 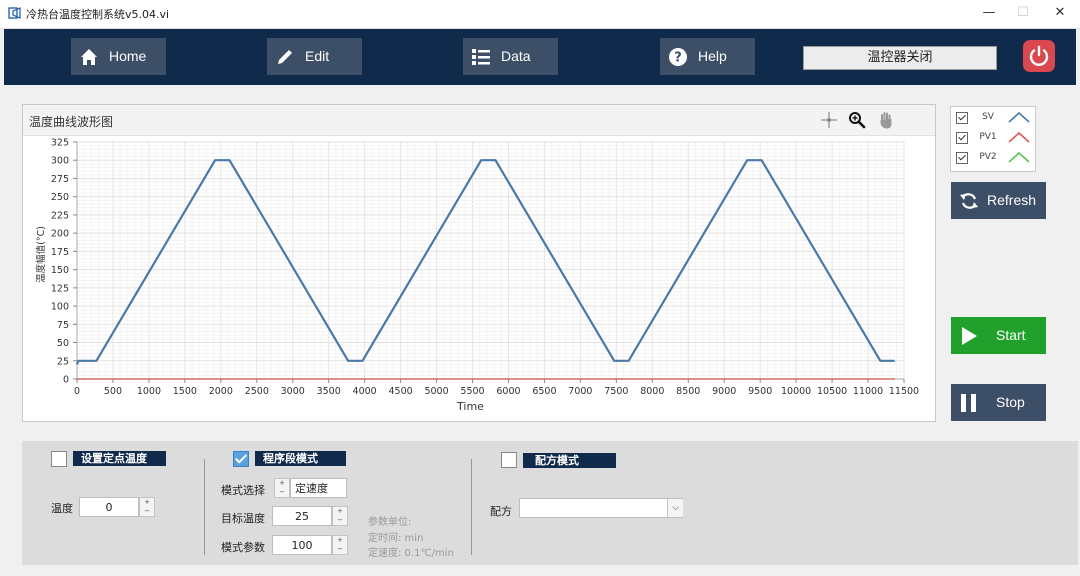 I want to click on mode-param-label: 模式参数, so click(x=243, y=547).